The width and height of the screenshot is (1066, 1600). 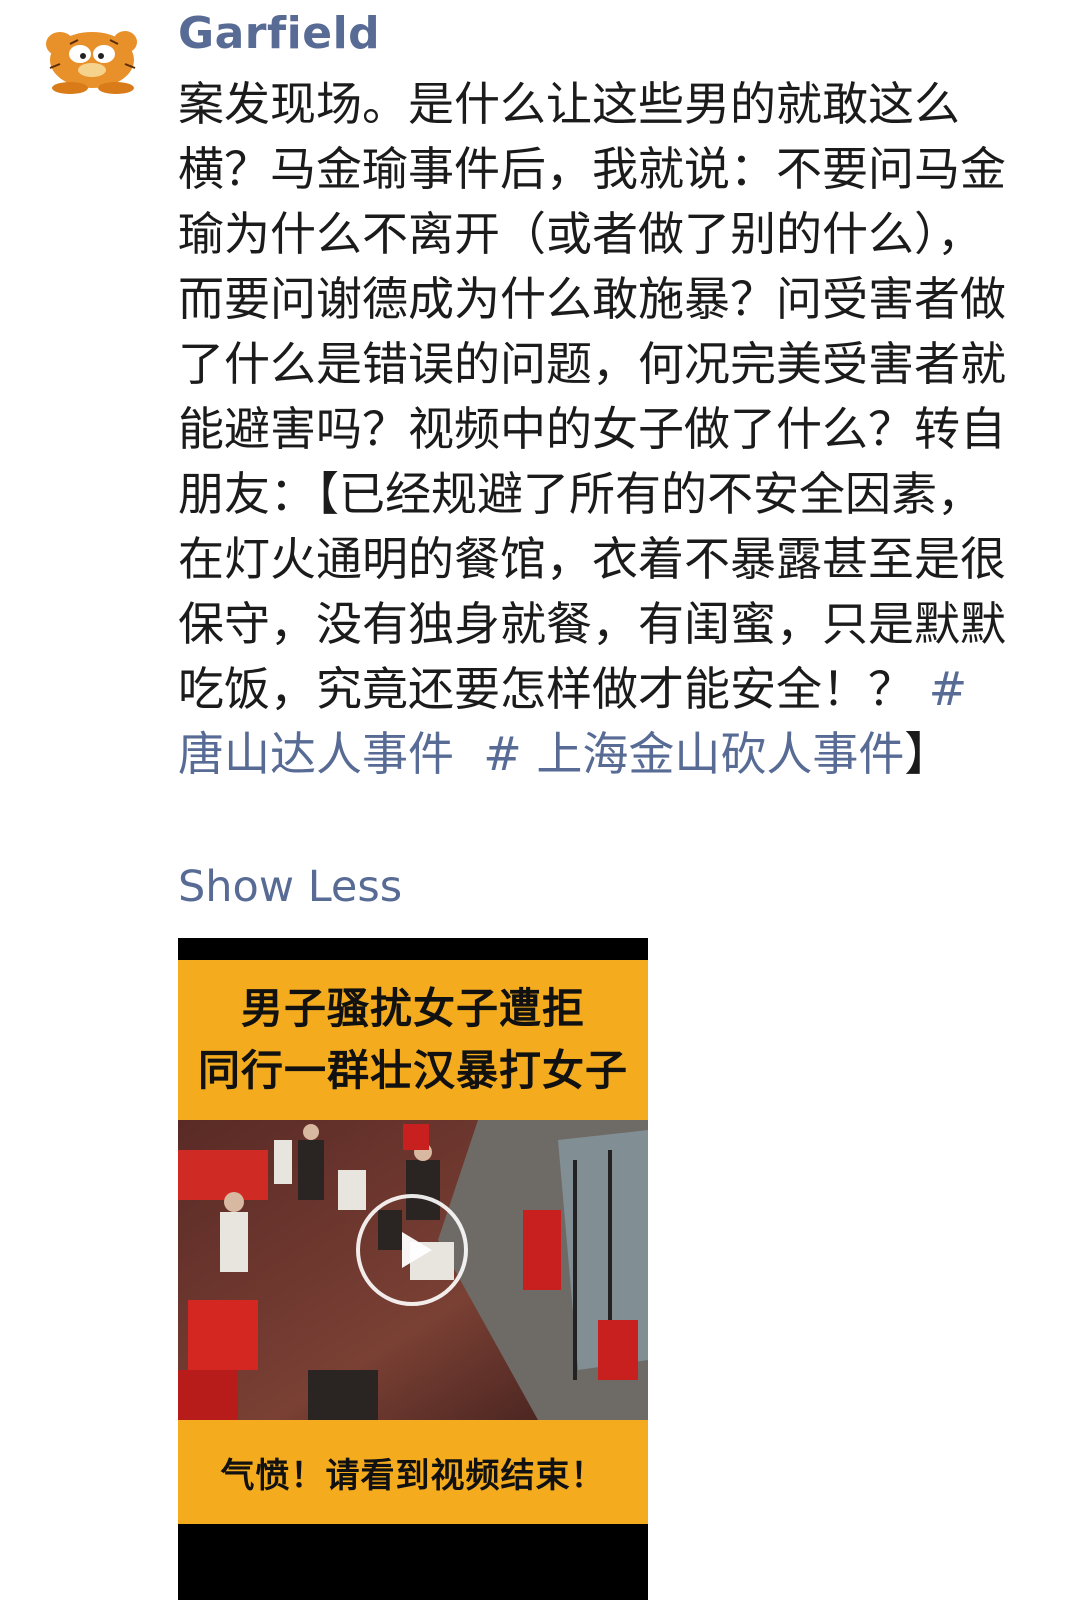 I want to click on video-banner-bottom: 气愤！请看到视频结束！, so click(x=413, y=1472).